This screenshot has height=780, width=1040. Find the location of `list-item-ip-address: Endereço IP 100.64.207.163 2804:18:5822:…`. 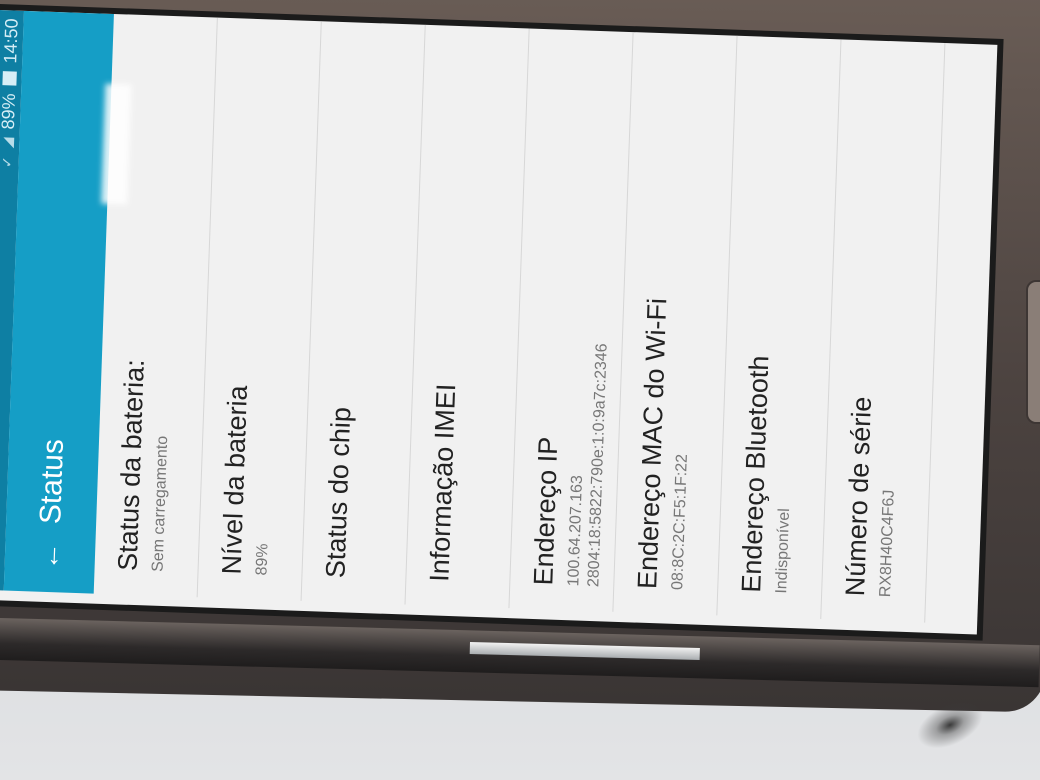

list-item-ip-address: Endereço IP 100.64.207.163 2804:18:5822:… is located at coordinates (571, 320).